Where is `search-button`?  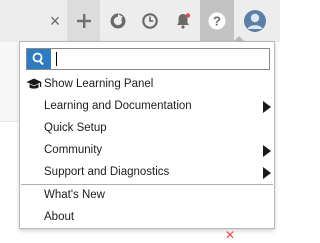
search-button is located at coordinates (39, 59).